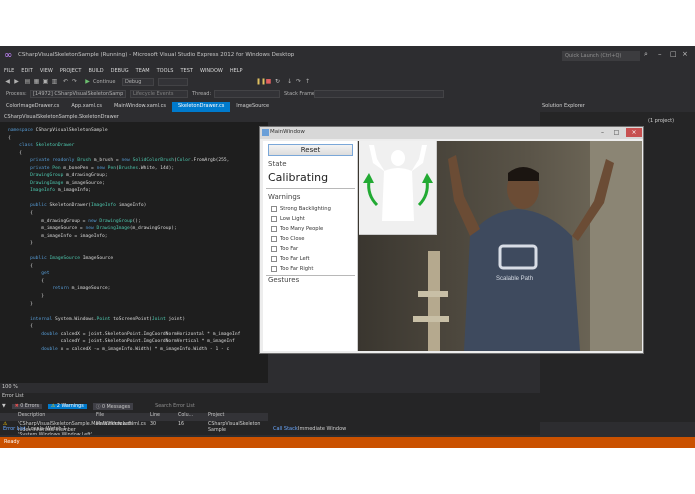 The height and width of the screenshot is (494, 695). What do you see at coordinates (4, 406) in the screenshot?
I see `filter-icon: ▼` at bounding box center [4, 406].